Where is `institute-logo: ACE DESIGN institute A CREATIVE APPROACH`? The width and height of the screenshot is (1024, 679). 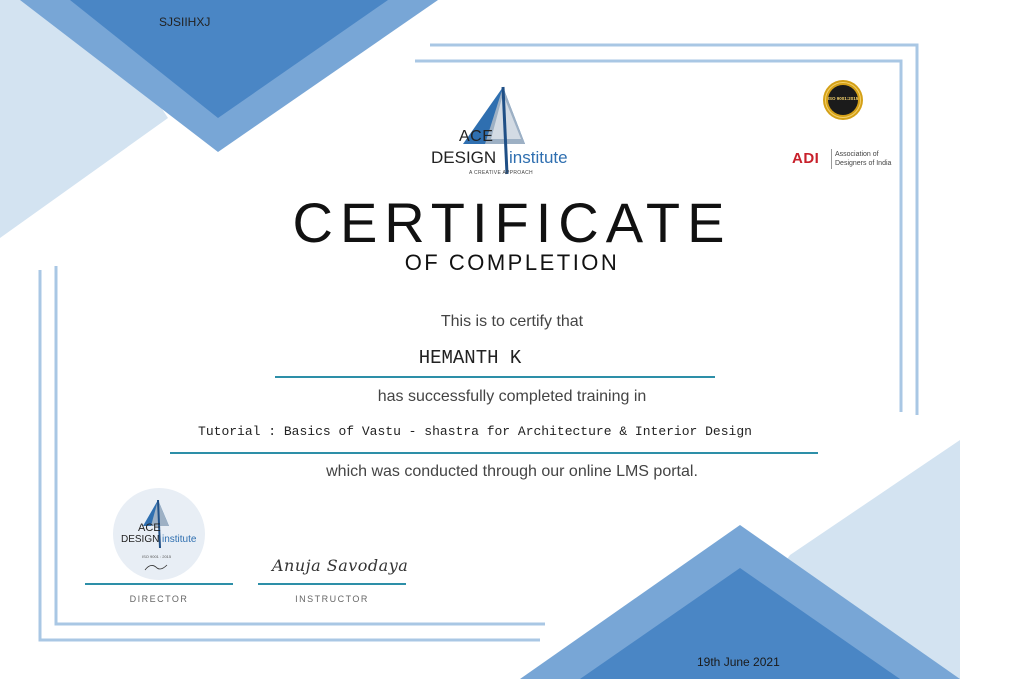
institute-logo: ACE DESIGN institute A CREATIVE APPROACH is located at coordinates (505, 132).